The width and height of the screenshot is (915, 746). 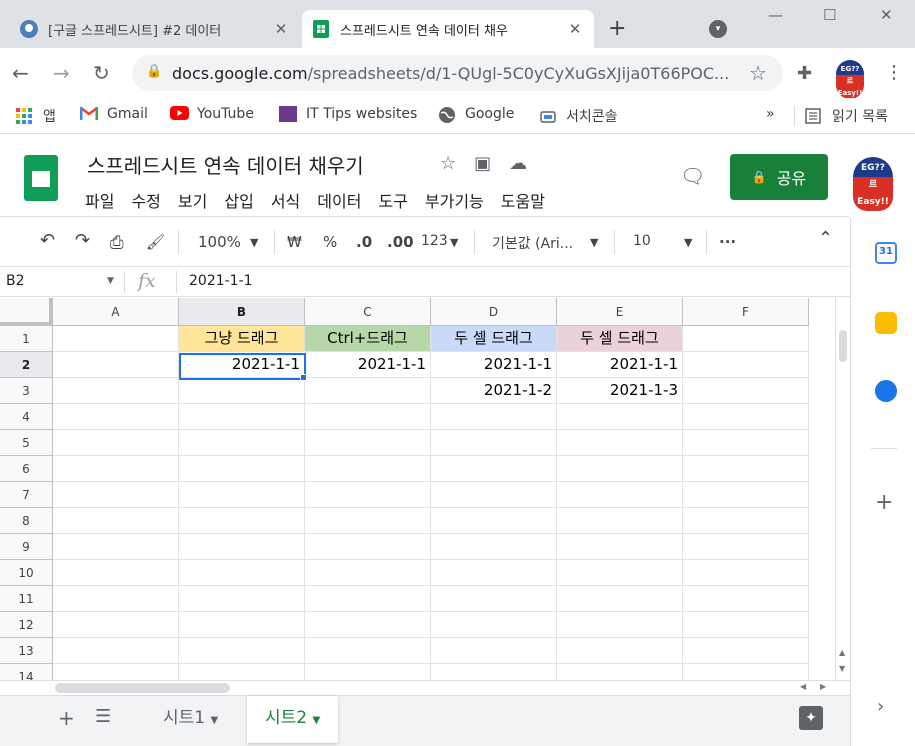 I want to click on bookmark-star-icon: ☆, so click(x=758, y=73).